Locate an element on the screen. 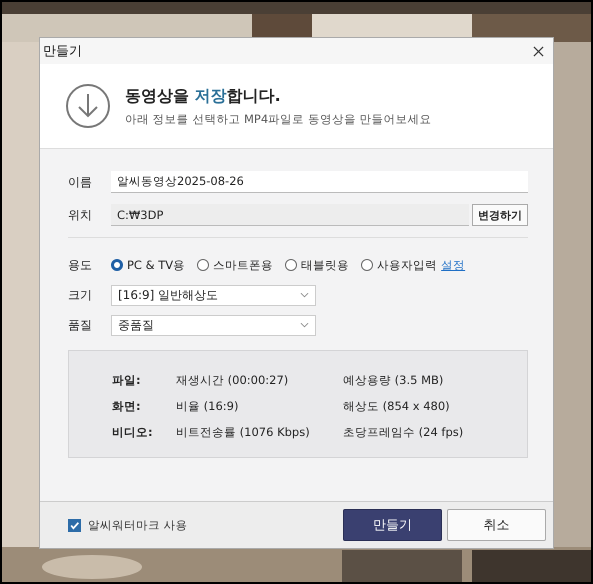 The width and height of the screenshot is (593, 584). radio-label: 사용자입력 is located at coordinates (407, 265).